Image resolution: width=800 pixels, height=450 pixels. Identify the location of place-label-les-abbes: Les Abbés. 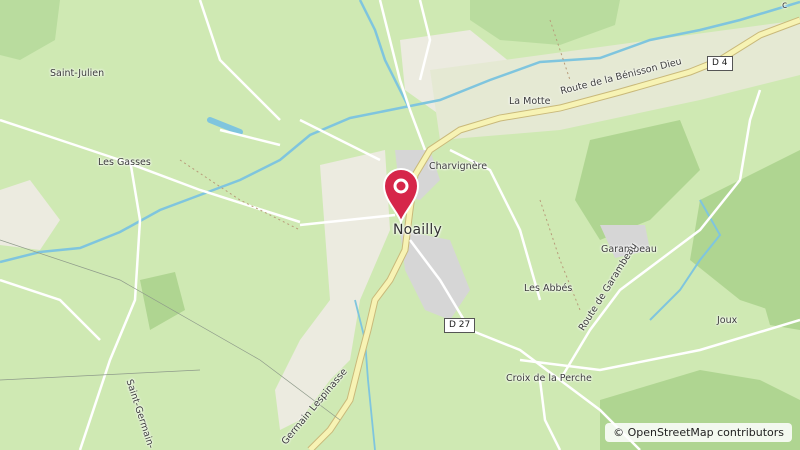
(548, 288).